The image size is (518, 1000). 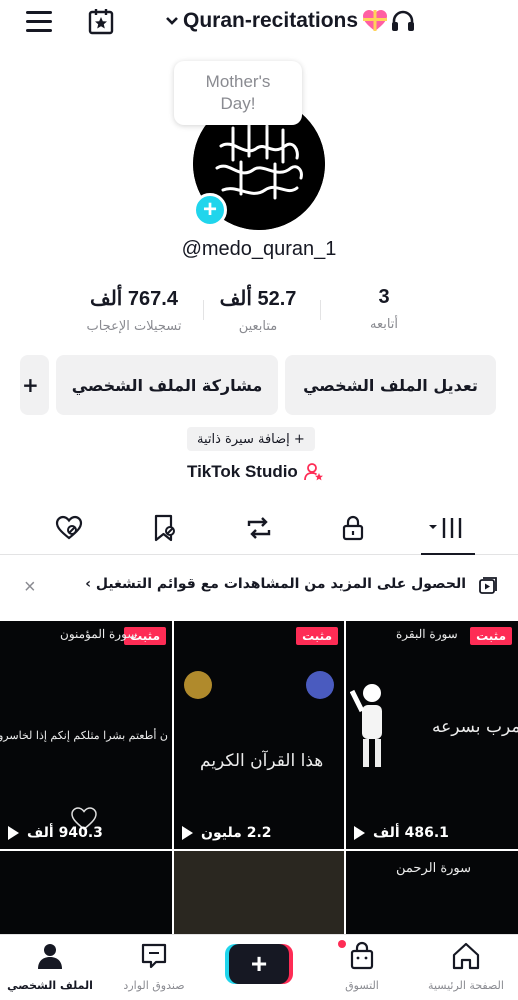 I want to click on inbox-icon, so click(x=154, y=956).